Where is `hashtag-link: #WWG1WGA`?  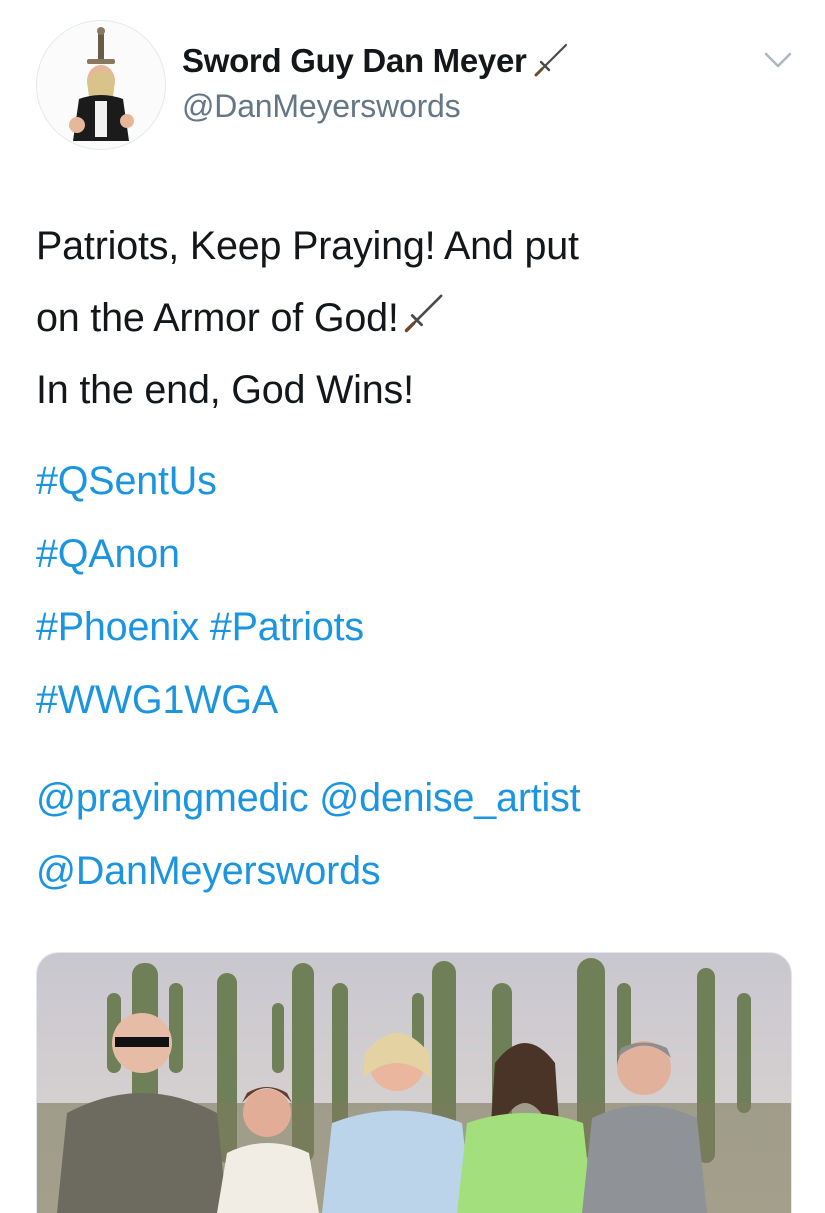 hashtag-link: #WWG1WGA is located at coordinates (416, 700).